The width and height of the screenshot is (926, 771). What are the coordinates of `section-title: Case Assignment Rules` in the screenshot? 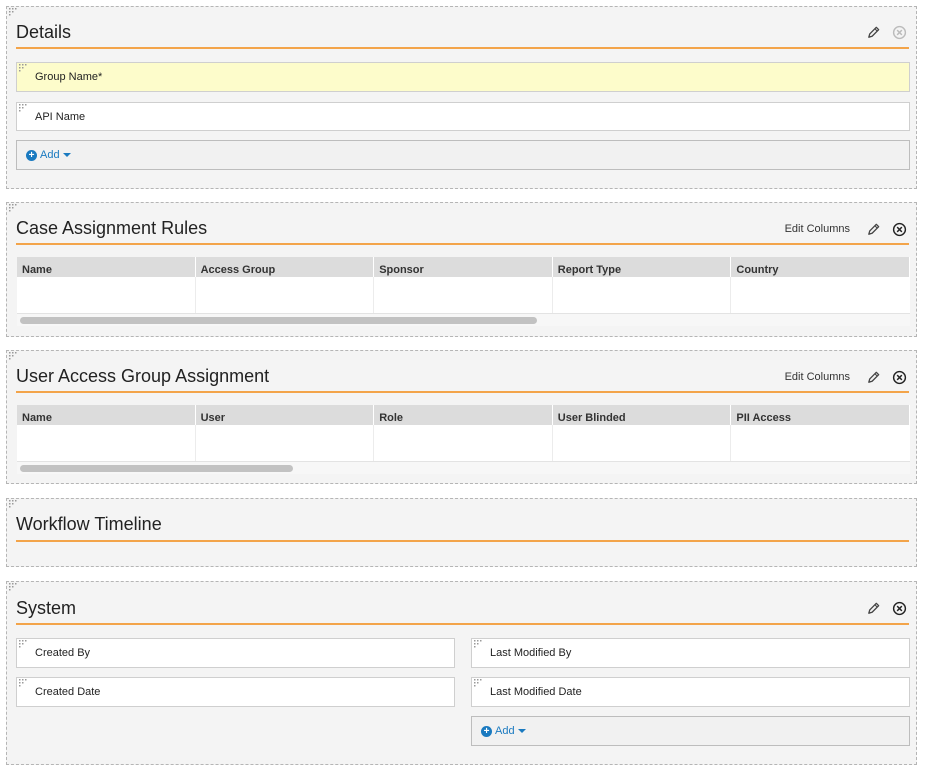 It's located at (112, 228).